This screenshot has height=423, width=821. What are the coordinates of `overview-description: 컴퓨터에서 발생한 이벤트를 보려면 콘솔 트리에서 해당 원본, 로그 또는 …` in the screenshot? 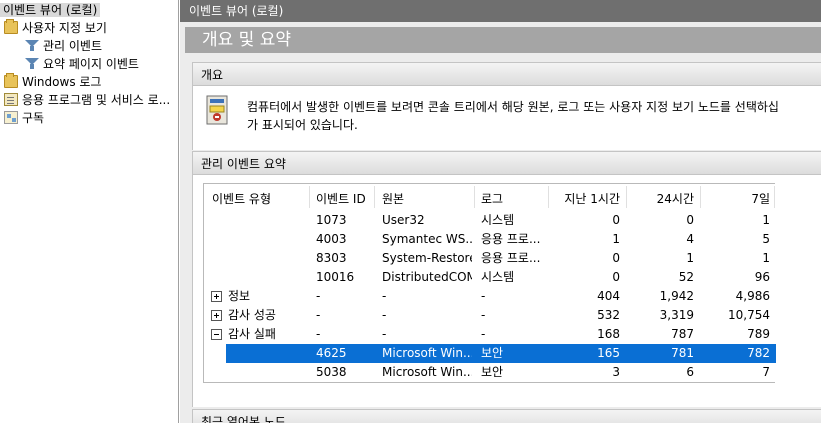 It's located at (534, 116).